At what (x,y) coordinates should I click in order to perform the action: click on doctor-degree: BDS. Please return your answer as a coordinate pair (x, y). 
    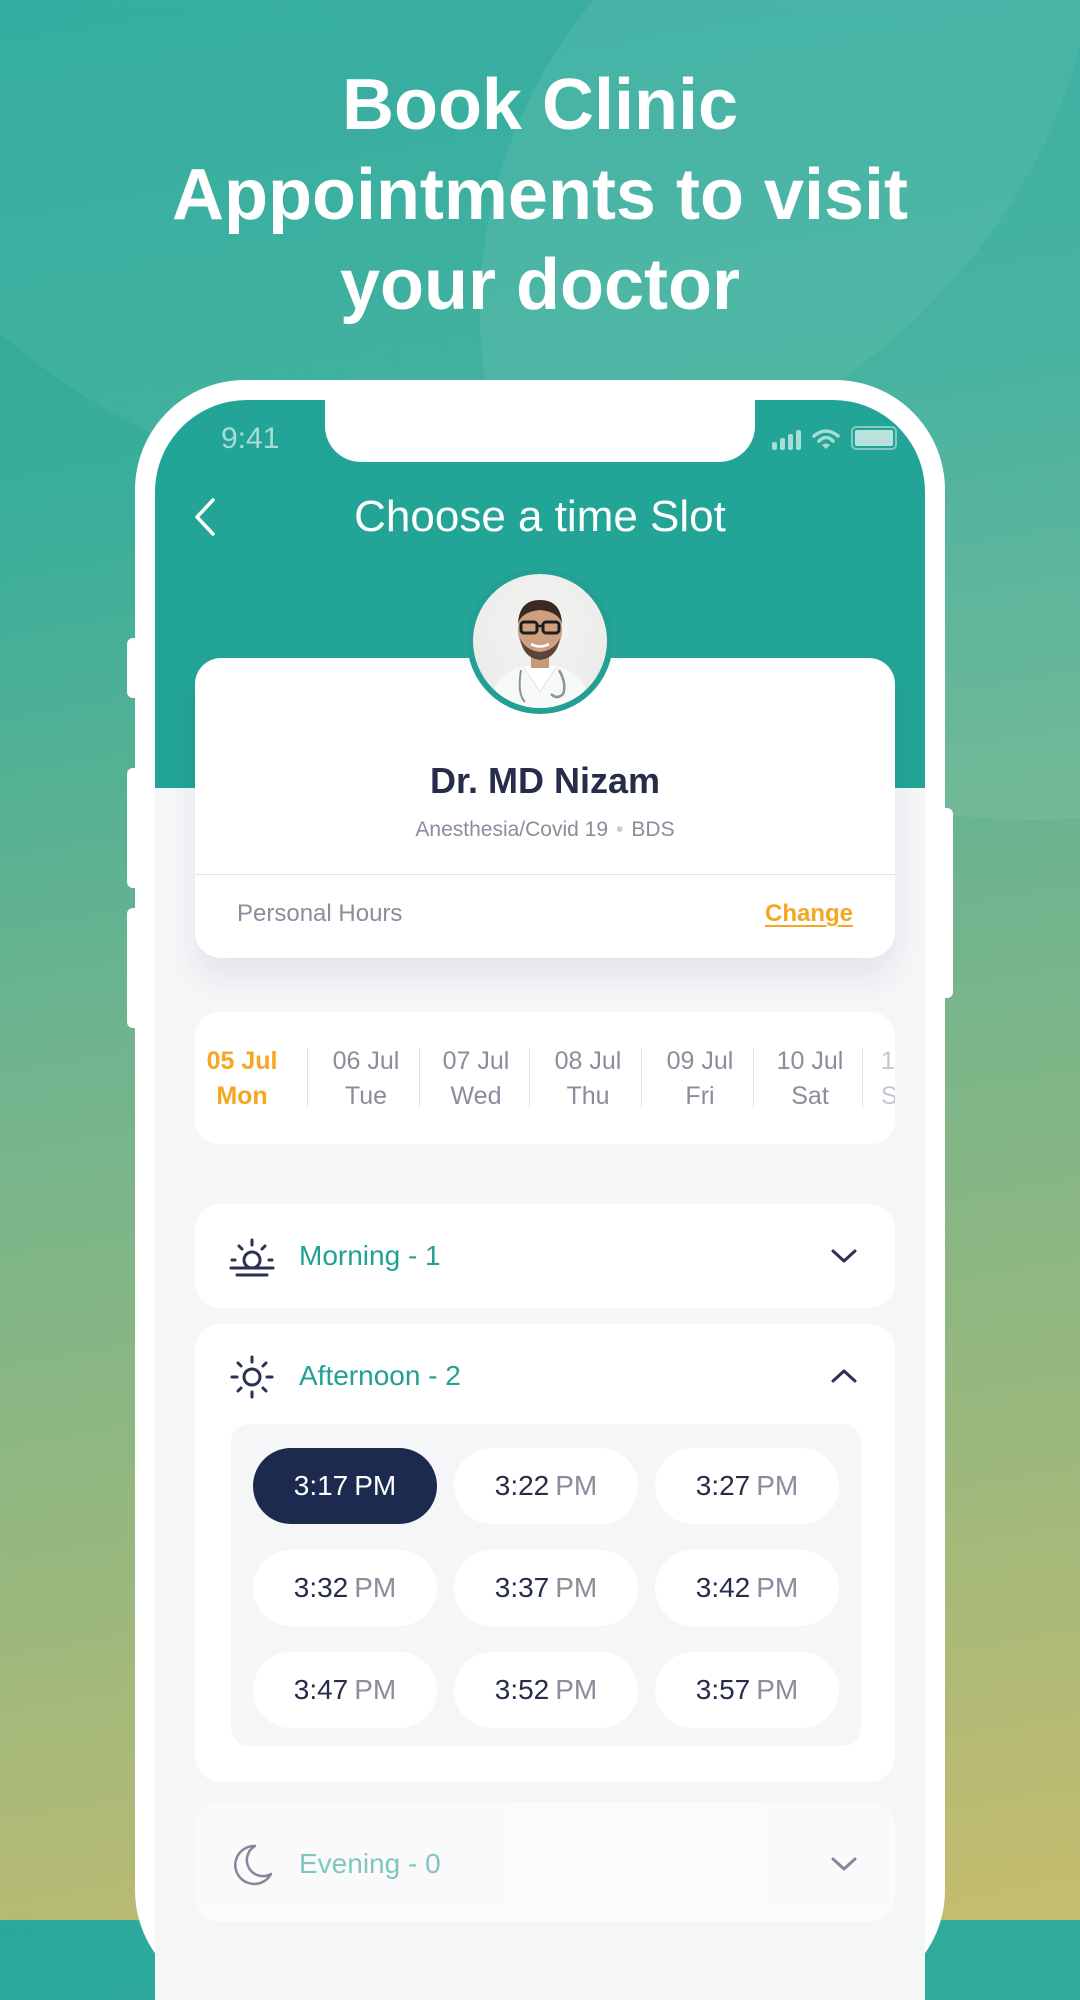
    Looking at the image, I should click on (653, 829).